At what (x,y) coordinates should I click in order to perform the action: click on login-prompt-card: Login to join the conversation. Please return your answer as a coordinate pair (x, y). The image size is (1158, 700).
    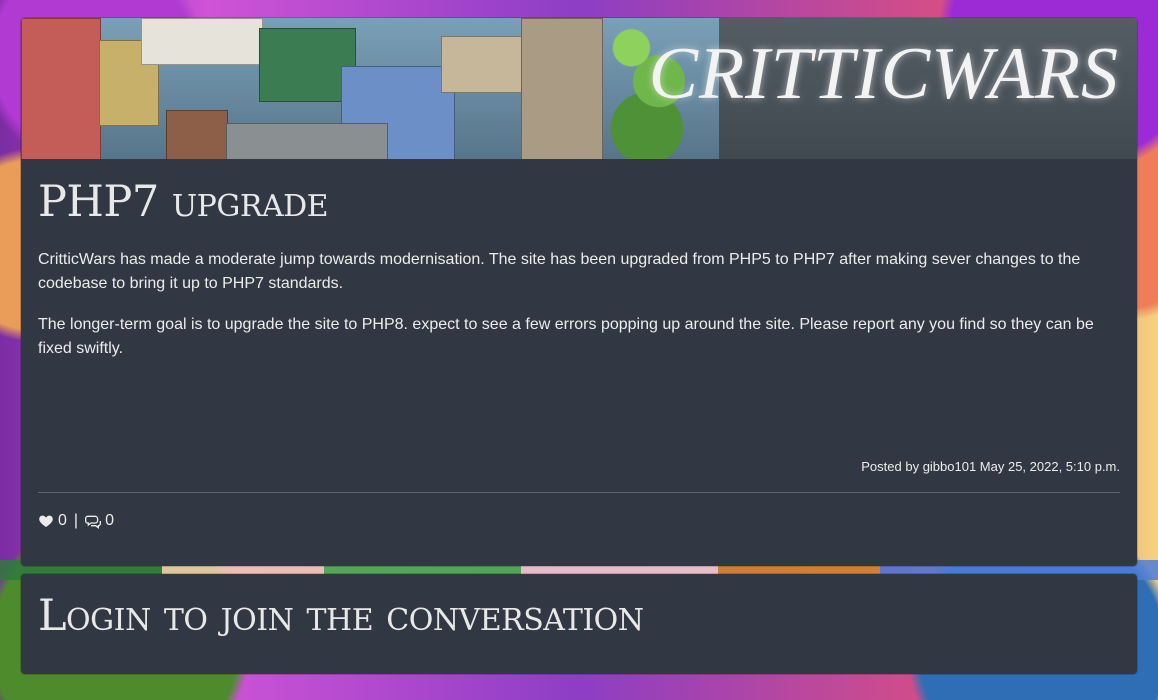
    Looking at the image, I should click on (579, 624).